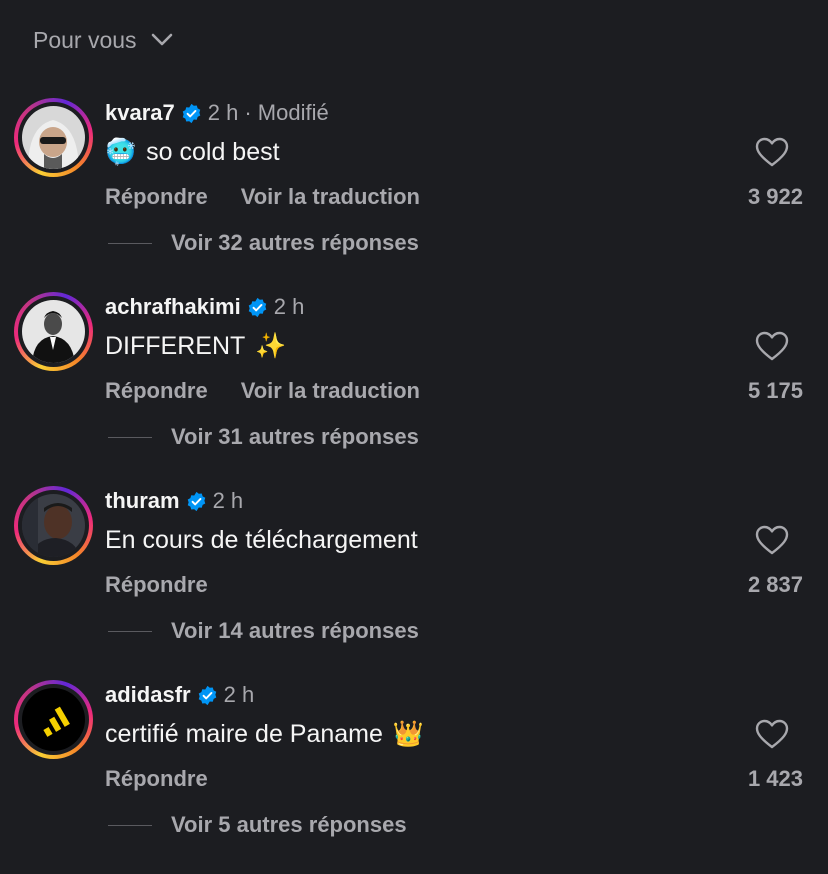  Describe the element at coordinates (85, 39) in the screenshot. I see `feed-filter-label: Pour vous` at that location.